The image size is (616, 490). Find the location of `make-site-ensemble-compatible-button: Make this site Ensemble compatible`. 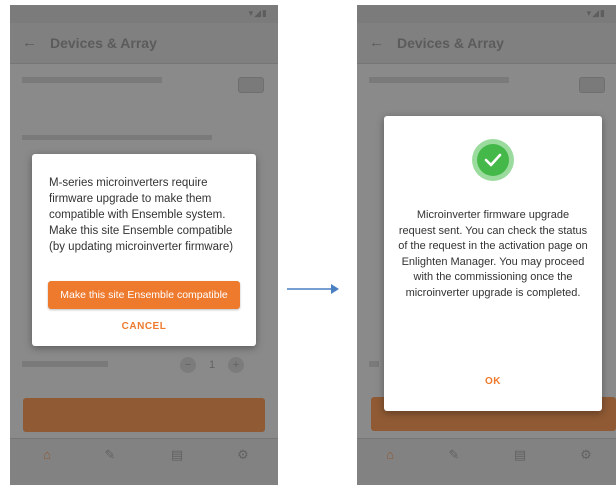

make-site-ensemble-compatible-button: Make this site Ensemble compatible is located at coordinates (144, 295).